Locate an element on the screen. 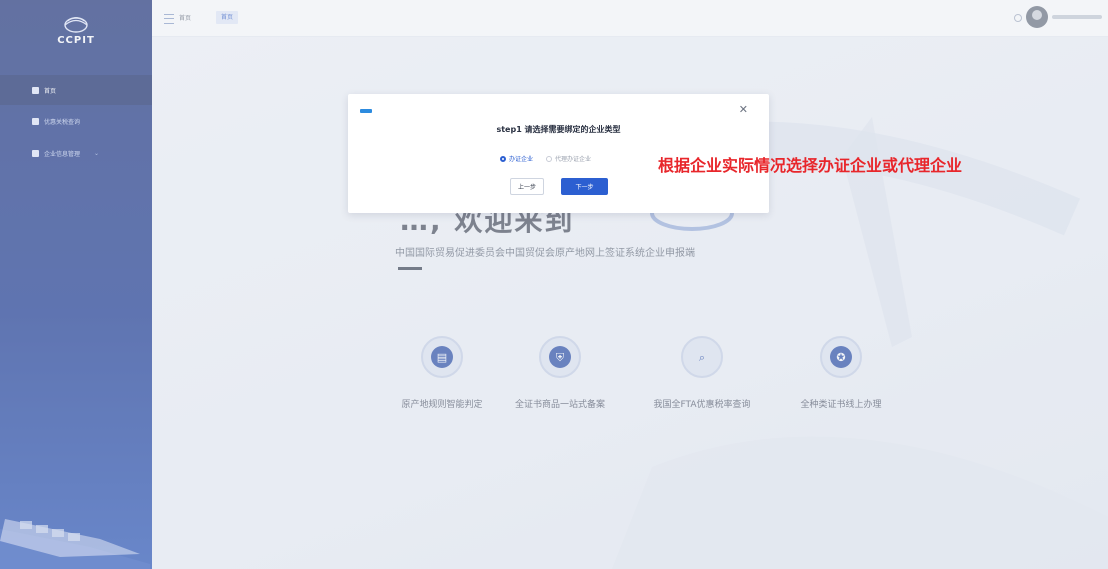 The width and height of the screenshot is (1108, 569). radio-certificate-enterprise: 办证企业 is located at coordinates (516, 158).